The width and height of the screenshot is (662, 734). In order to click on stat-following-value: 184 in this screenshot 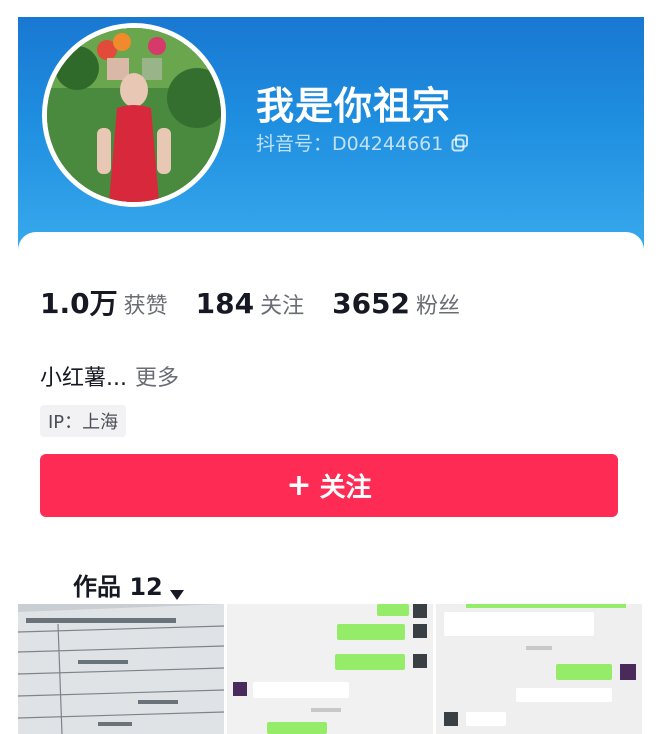, I will do `click(225, 303)`.